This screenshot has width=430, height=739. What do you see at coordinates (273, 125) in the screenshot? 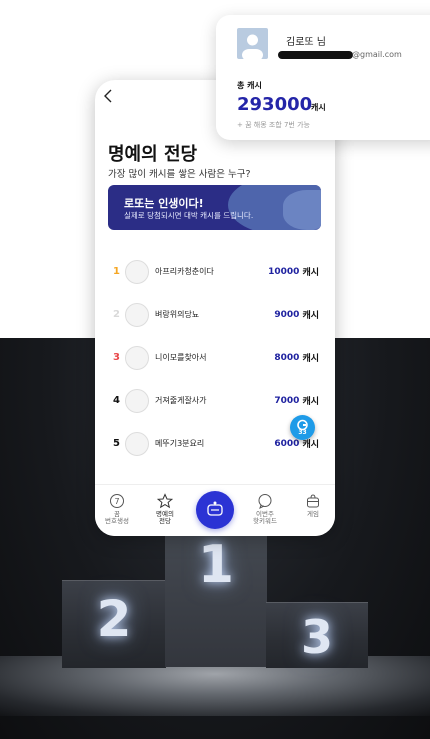
I see `dream-combination-note: + 꿈 해몽 조합 7번 가능` at bounding box center [273, 125].